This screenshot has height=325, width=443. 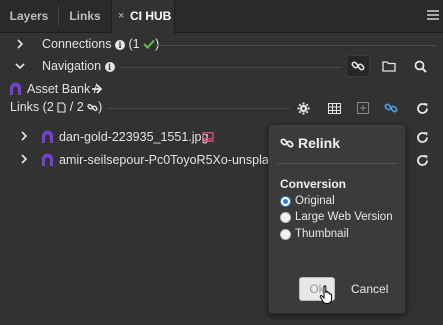 What do you see at coordinates (76, 107) in the screenshot?
I see `links-count-linked: / 2` at bounding box center [76, 107].